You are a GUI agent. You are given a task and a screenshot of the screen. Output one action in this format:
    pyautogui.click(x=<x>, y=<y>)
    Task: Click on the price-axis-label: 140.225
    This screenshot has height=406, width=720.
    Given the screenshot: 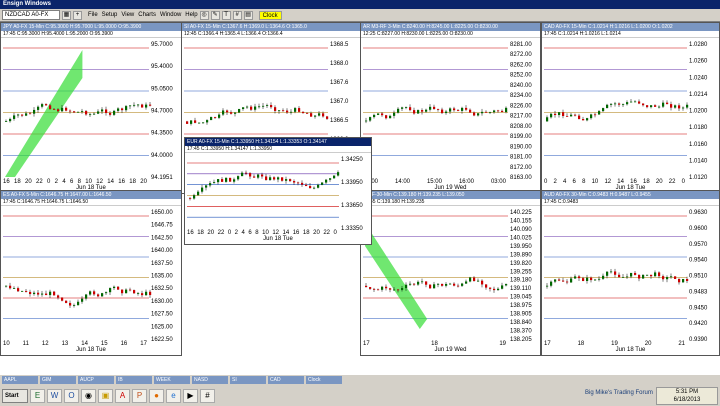 What is the action you would take?
    pyautogui.click(x=521, y=213)
    